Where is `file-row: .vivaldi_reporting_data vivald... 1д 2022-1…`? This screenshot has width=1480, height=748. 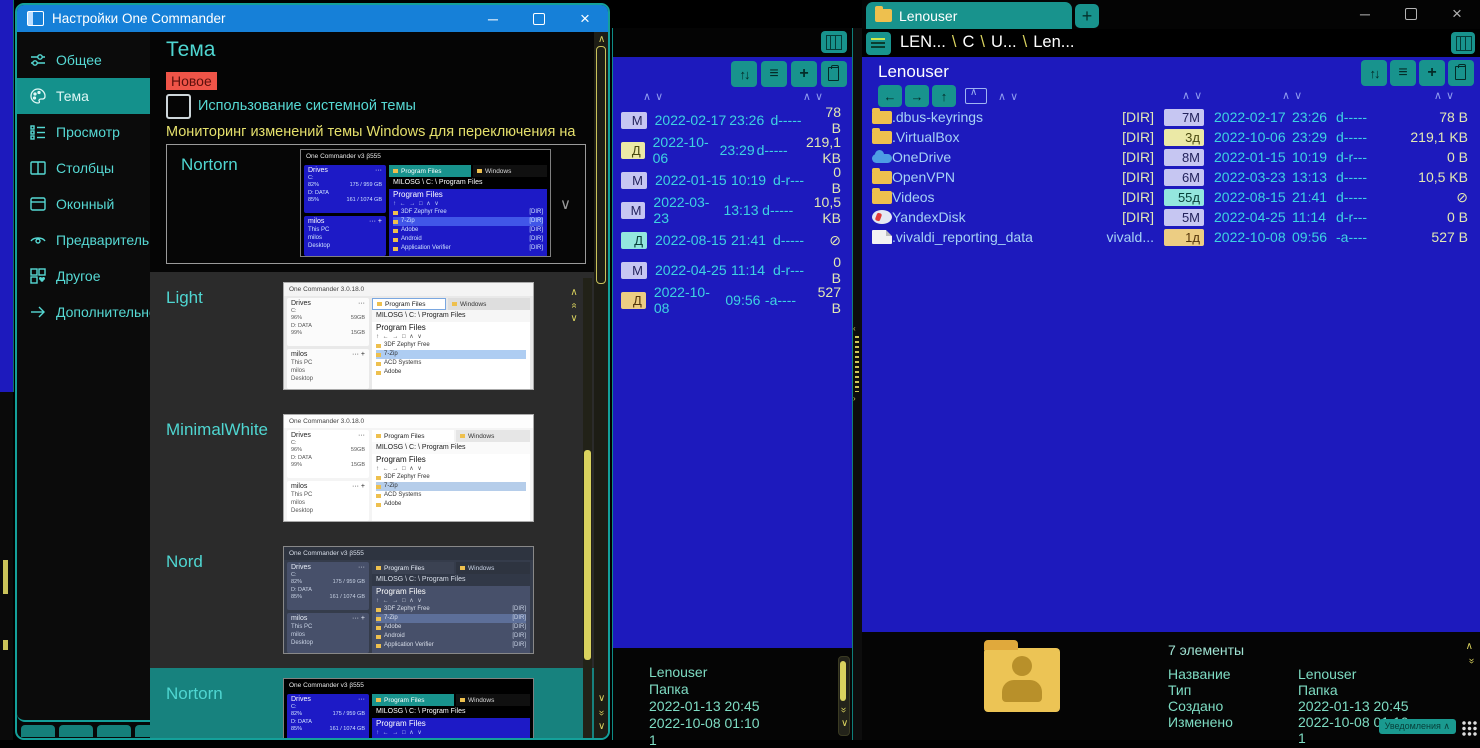
file-row: .vivaldi_reporting_data vivald... 1д 2022-1… is located at coordinates (1171, 237).